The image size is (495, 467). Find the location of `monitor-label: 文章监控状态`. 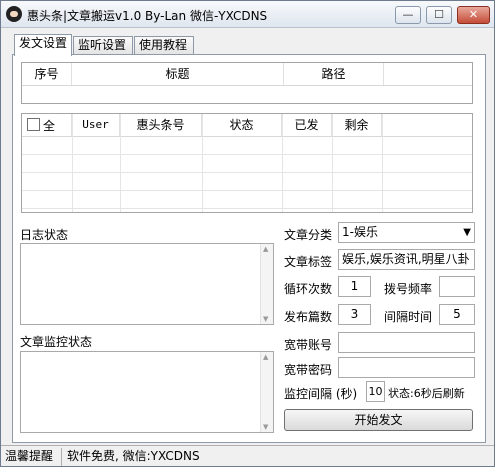

monitor-label: 文章监控状态 is located at coordinates (56, 342).